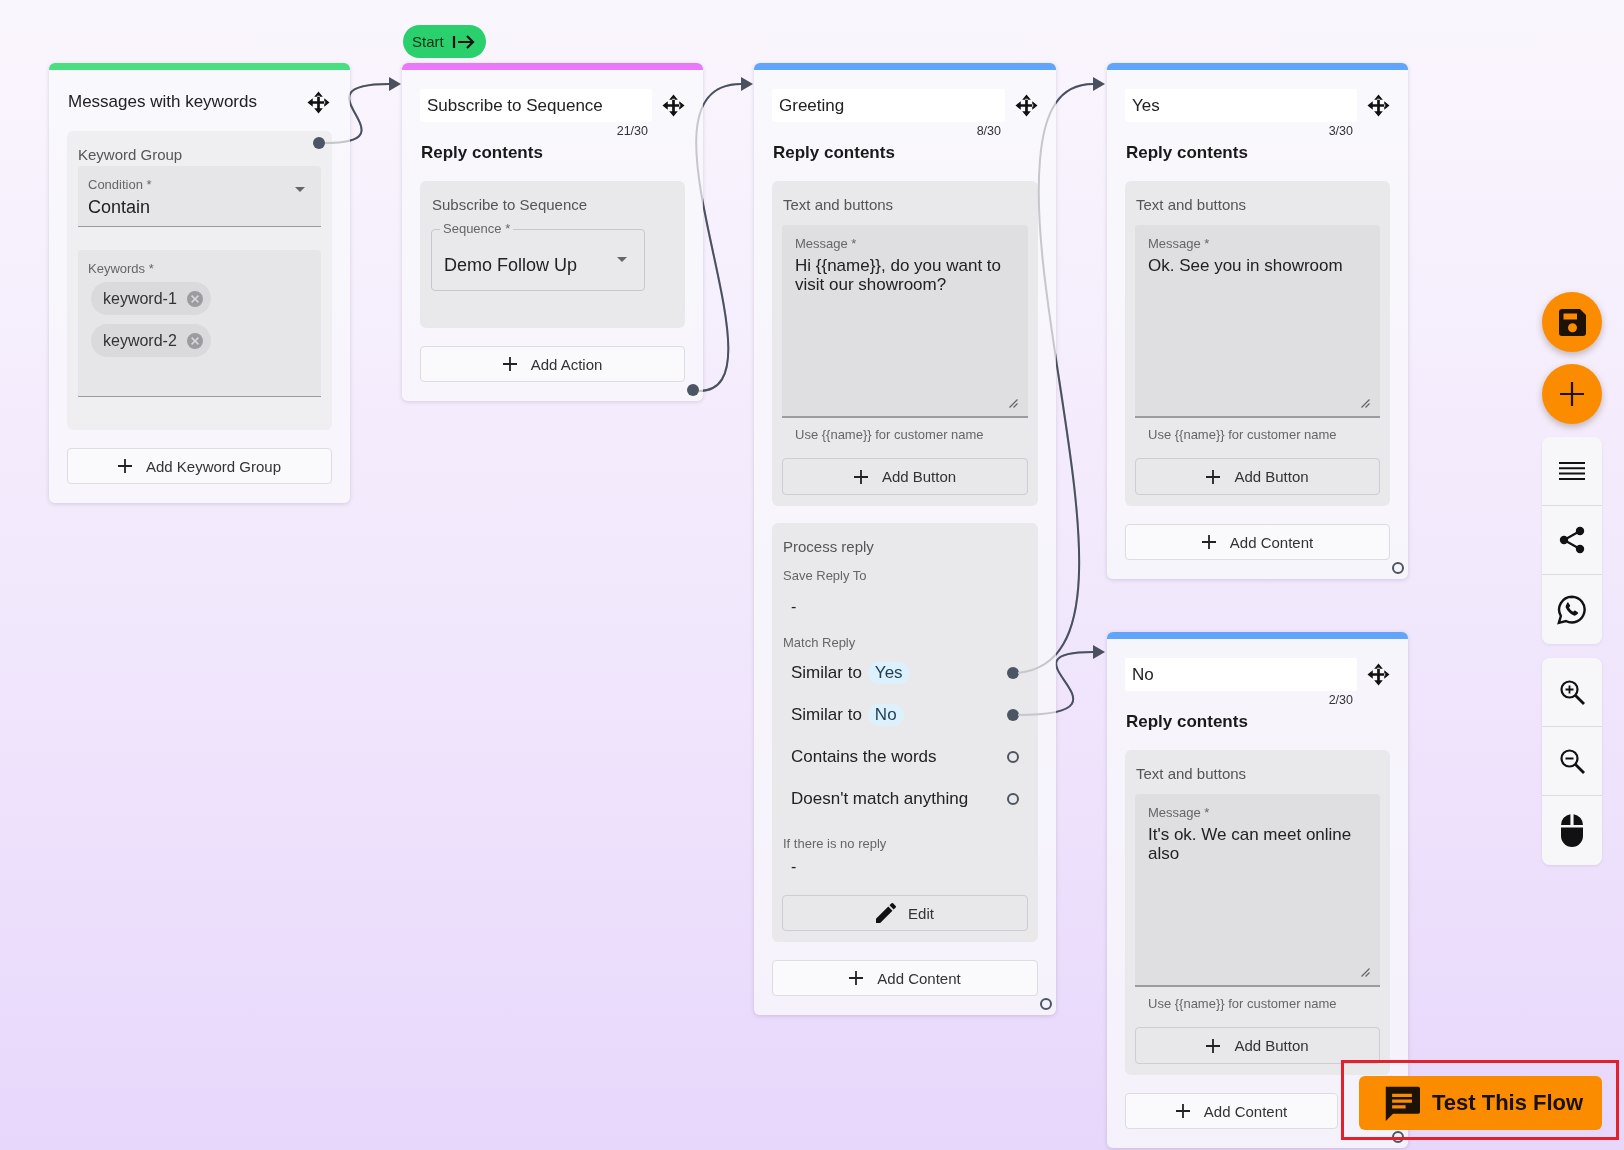 The height and width of the screenshot is (1150, 1624). What do you see at coordinates (477, 229) in the screenshot?
I see `field-label: Sequence *` at bounding box center [477, 229].